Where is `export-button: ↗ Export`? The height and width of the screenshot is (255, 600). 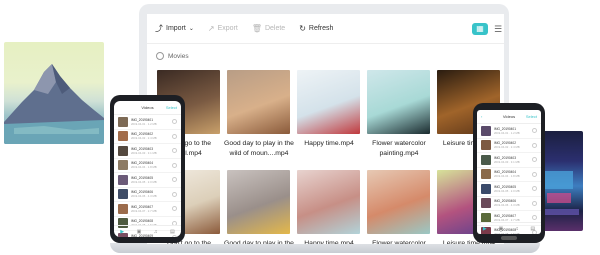 export-button: ↗ Export is located at coordinates (223, 28).